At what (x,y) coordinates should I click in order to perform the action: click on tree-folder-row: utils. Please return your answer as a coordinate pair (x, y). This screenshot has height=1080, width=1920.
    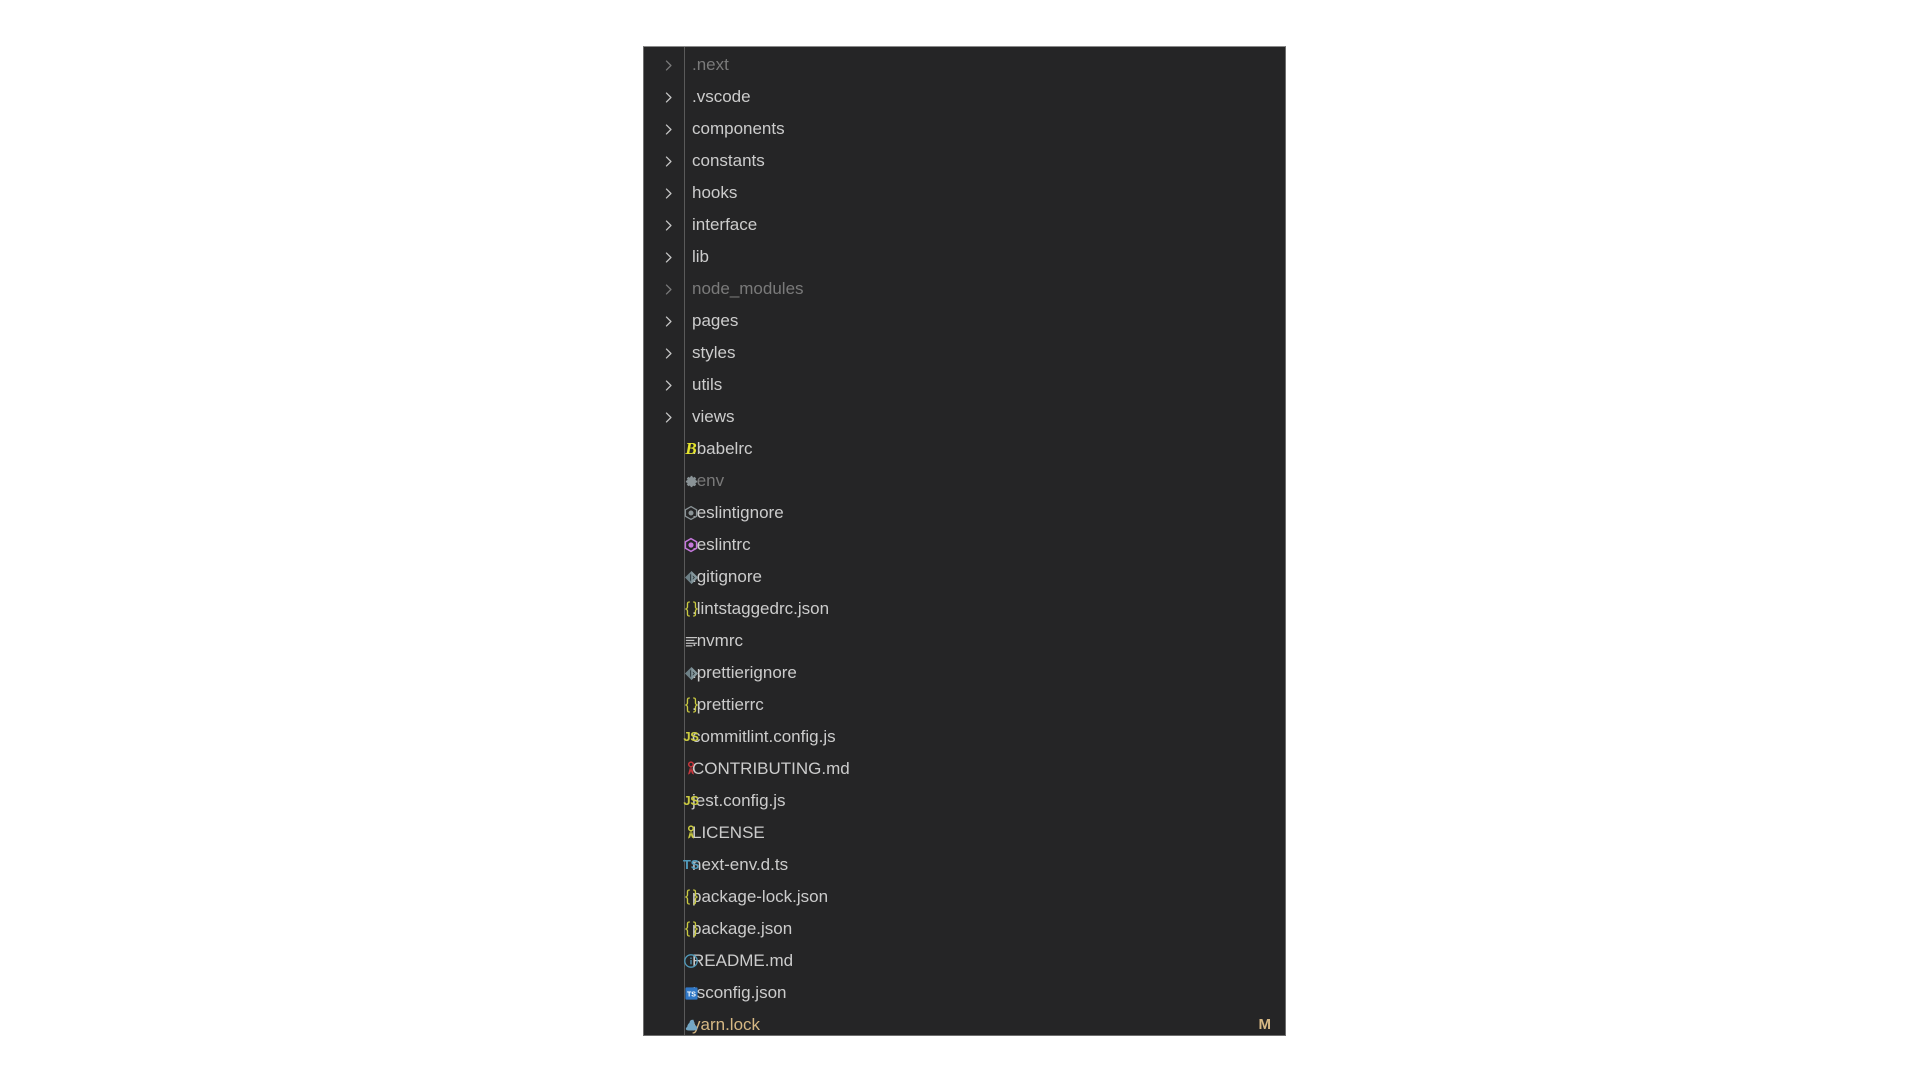
    Looking at the image, I should click on (964, 385).